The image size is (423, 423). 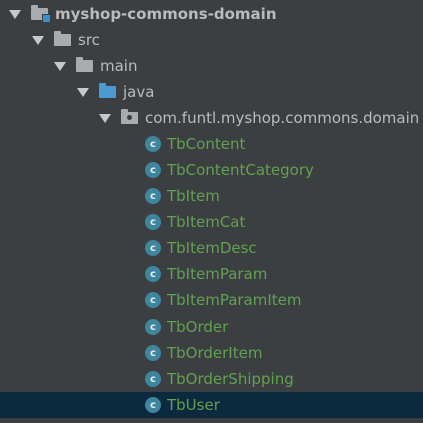 I want to click on source-folder-icon, so click(x=107, y=90).